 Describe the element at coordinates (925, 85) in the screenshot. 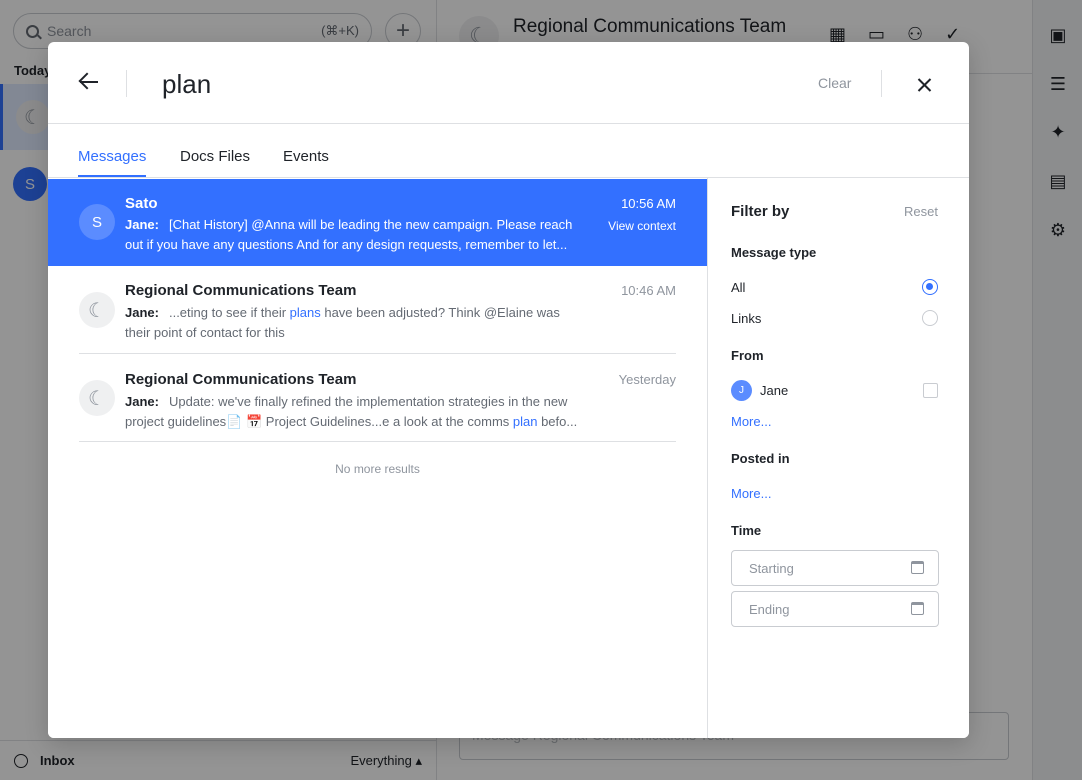

I see `close-button` at that location.